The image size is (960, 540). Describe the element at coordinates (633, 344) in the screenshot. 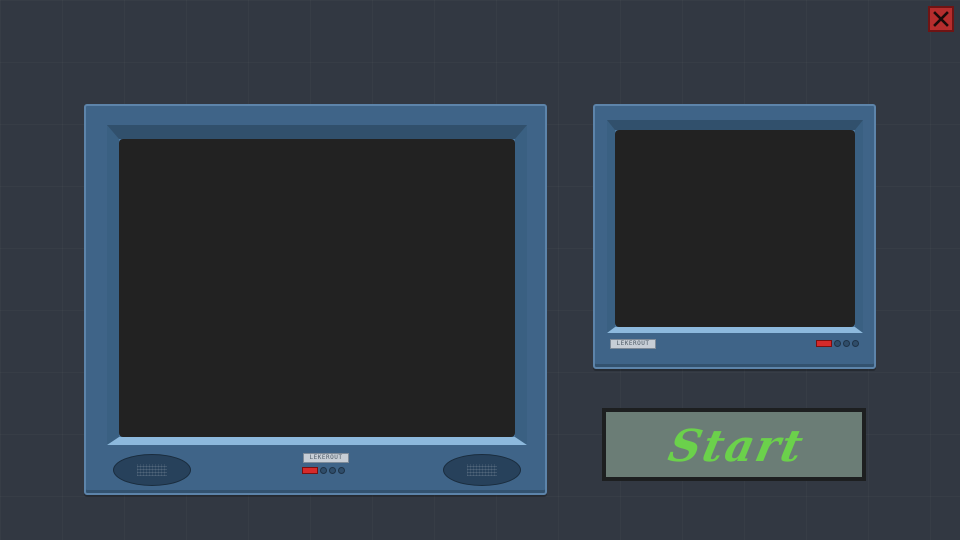

I see `small-monitor-brand-plate: LEKEROUT` at that location.